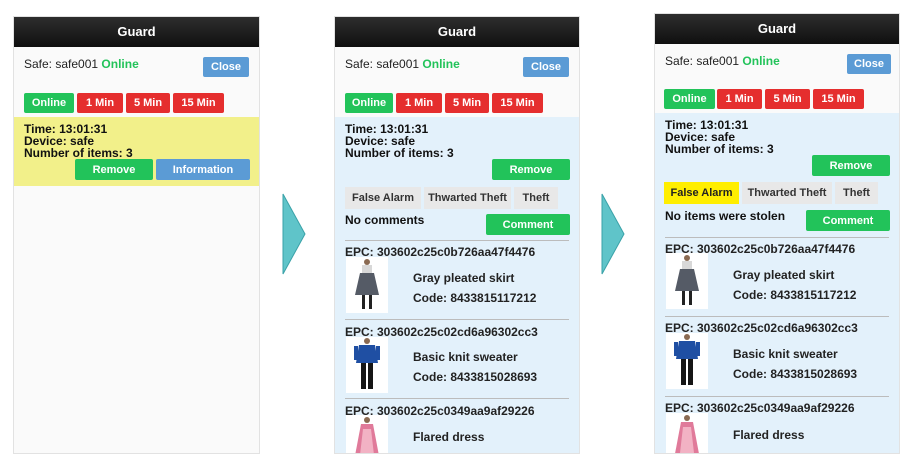  I want to click on information-button: Information, so click(203, 169).